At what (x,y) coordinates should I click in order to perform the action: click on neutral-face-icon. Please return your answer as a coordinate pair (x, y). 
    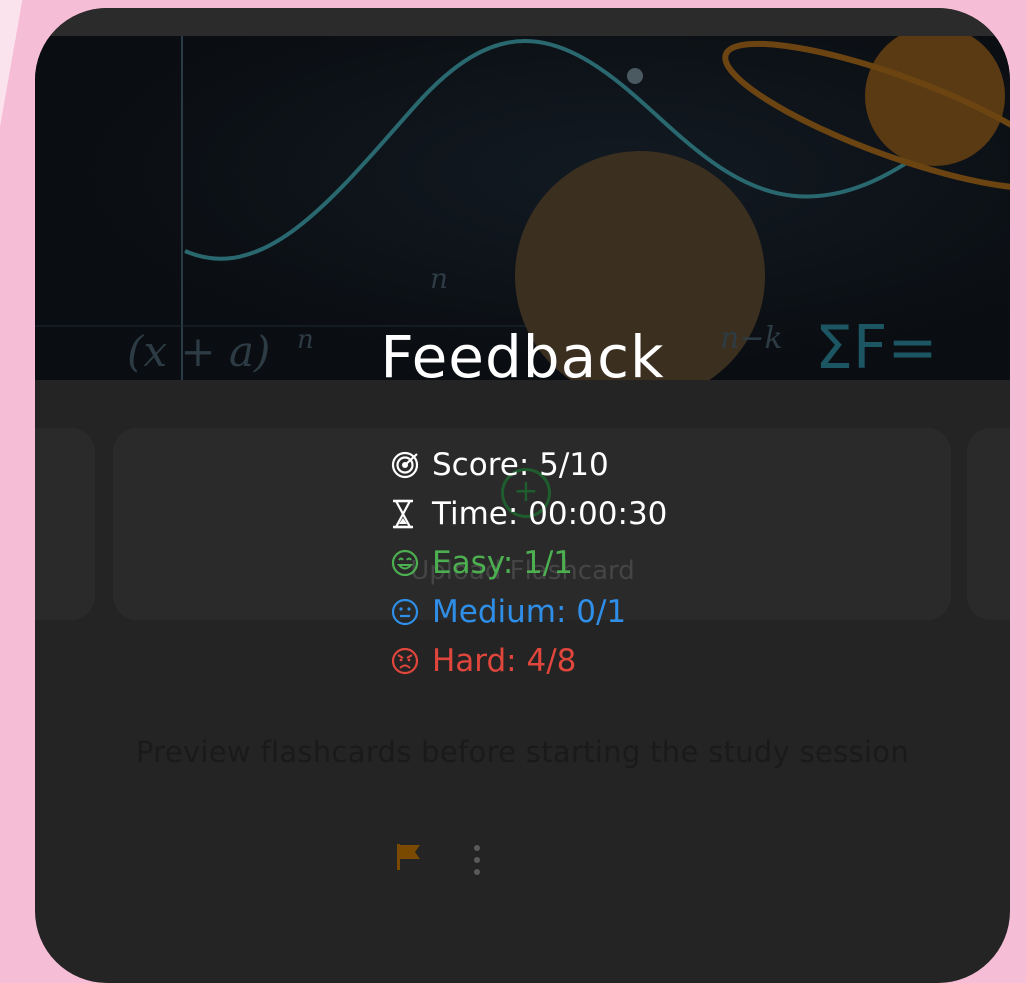
    Looking at the image, I should click on (411, 612).